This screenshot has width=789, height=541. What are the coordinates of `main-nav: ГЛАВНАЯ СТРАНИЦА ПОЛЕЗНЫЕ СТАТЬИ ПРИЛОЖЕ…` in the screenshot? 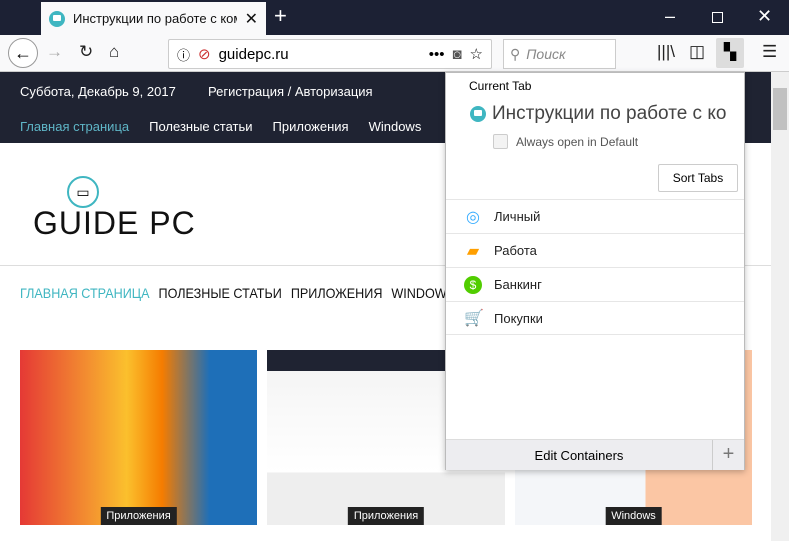 It's located at (237, 293).